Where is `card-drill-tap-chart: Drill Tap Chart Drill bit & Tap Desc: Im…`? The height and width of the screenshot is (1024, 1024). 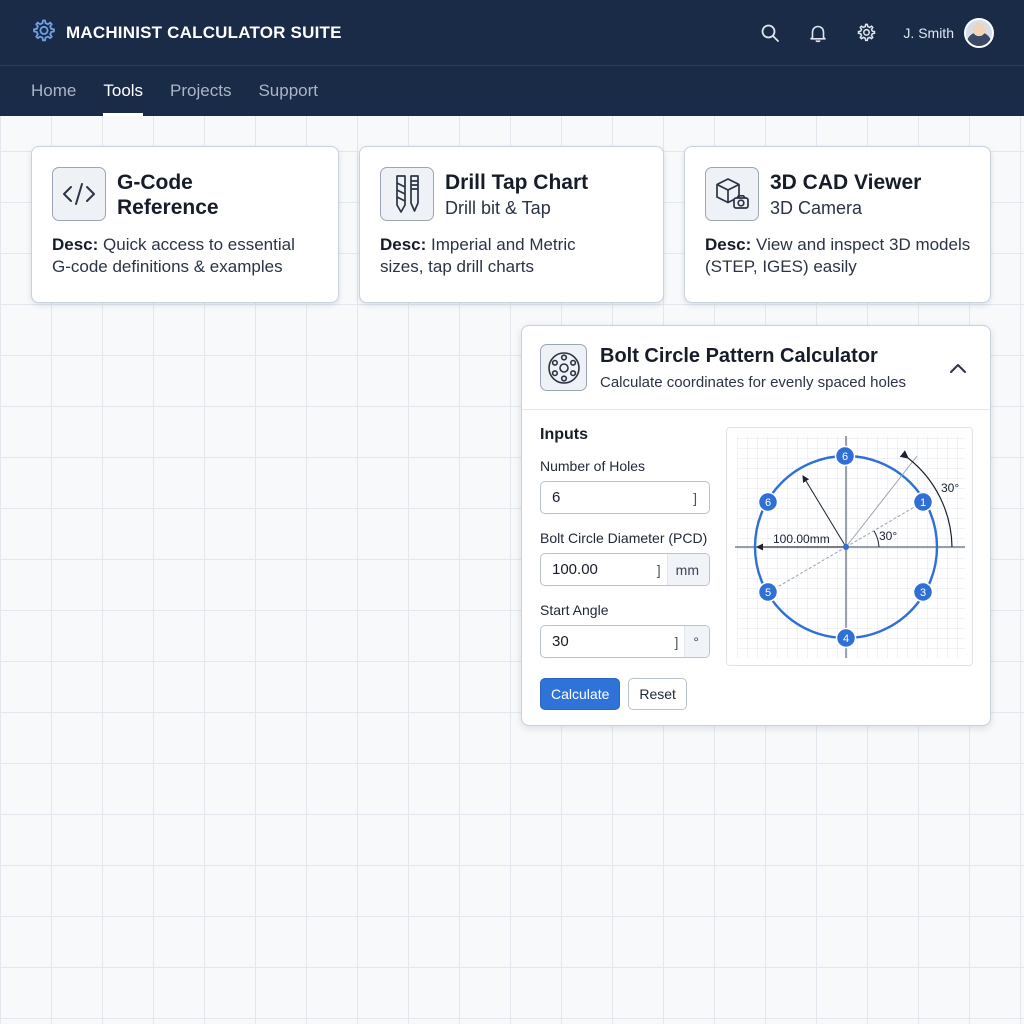 card-drill-tap-chart: Drill Tap Chart Drill bit & Tap Desc: Im… is located at coordinates (511, 224).